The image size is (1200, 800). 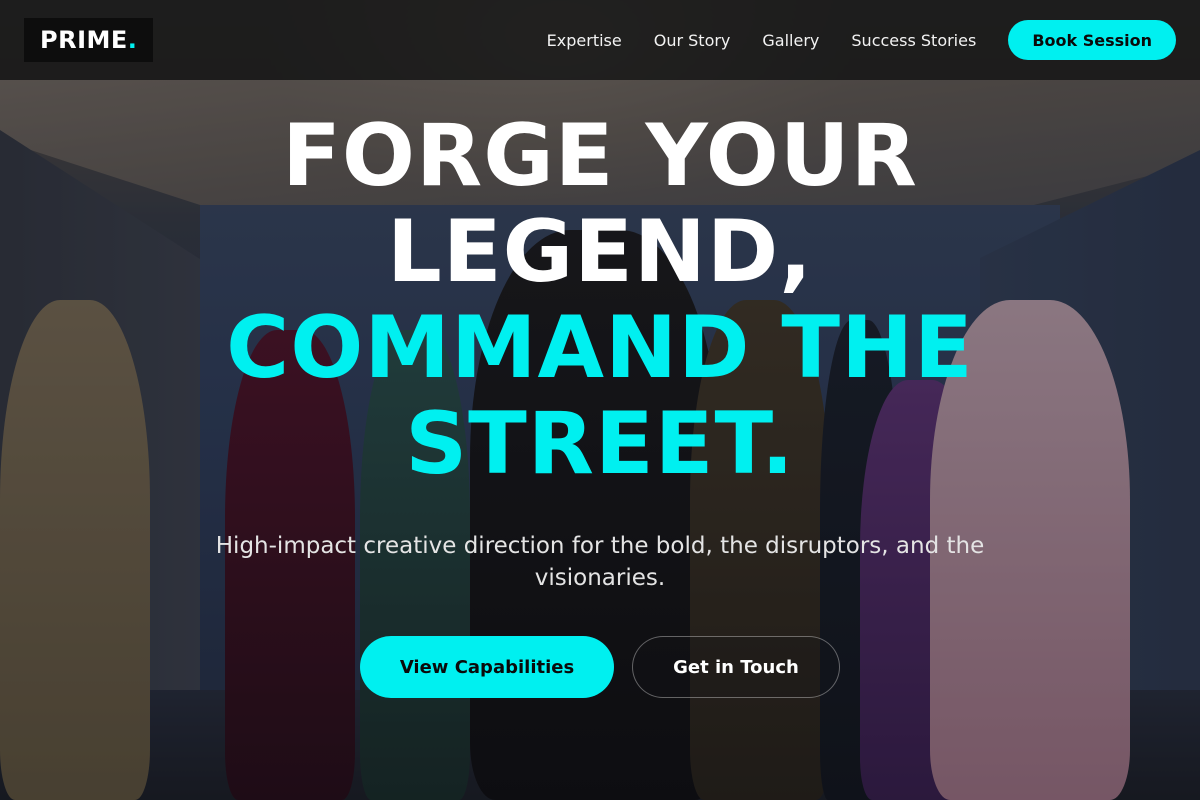 What do you see at coordinates (84, 40) in the screenshot?
I see `brand-logo-text: PRIME` at bounding box center [84, 40].